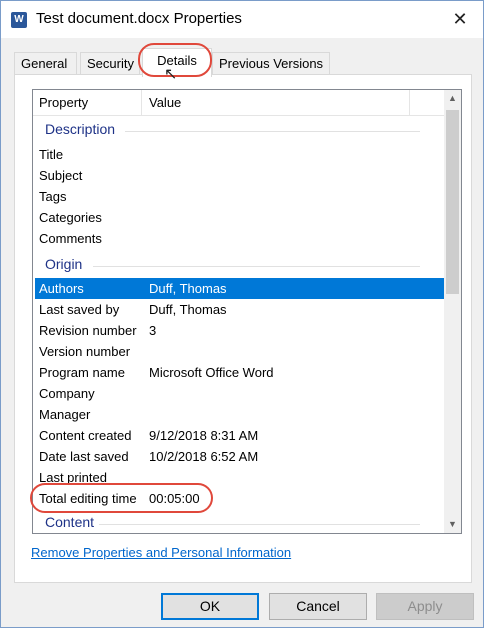 The image size is (484, 628). What do you see at coordinates (153, 330) in the screenshot?
I see `property-value: 3` at bounding box center [153, 330].